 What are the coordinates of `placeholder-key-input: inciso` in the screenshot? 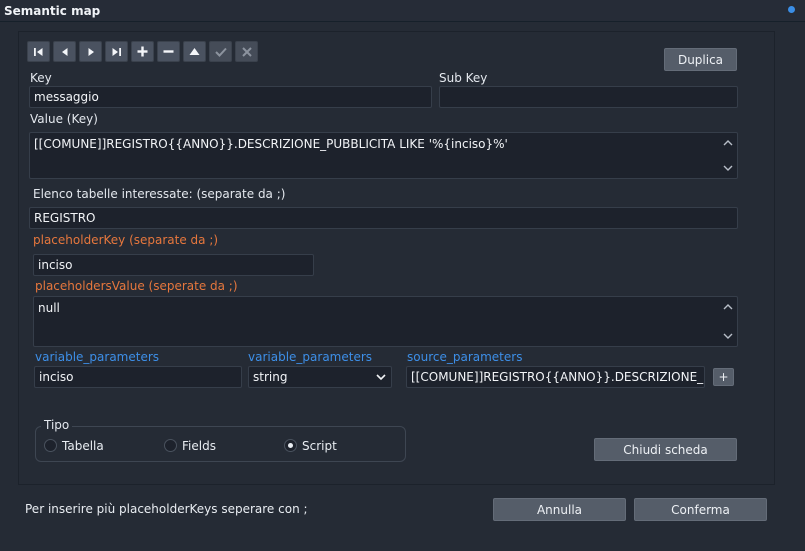 It's located at (173, 265).